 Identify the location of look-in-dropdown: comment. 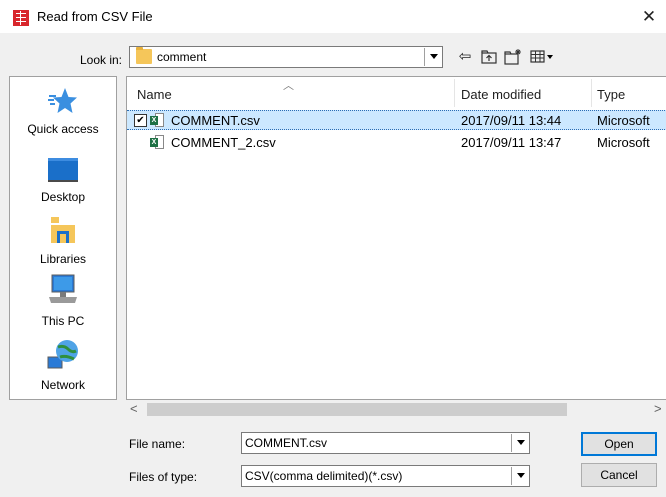
(286, 57).